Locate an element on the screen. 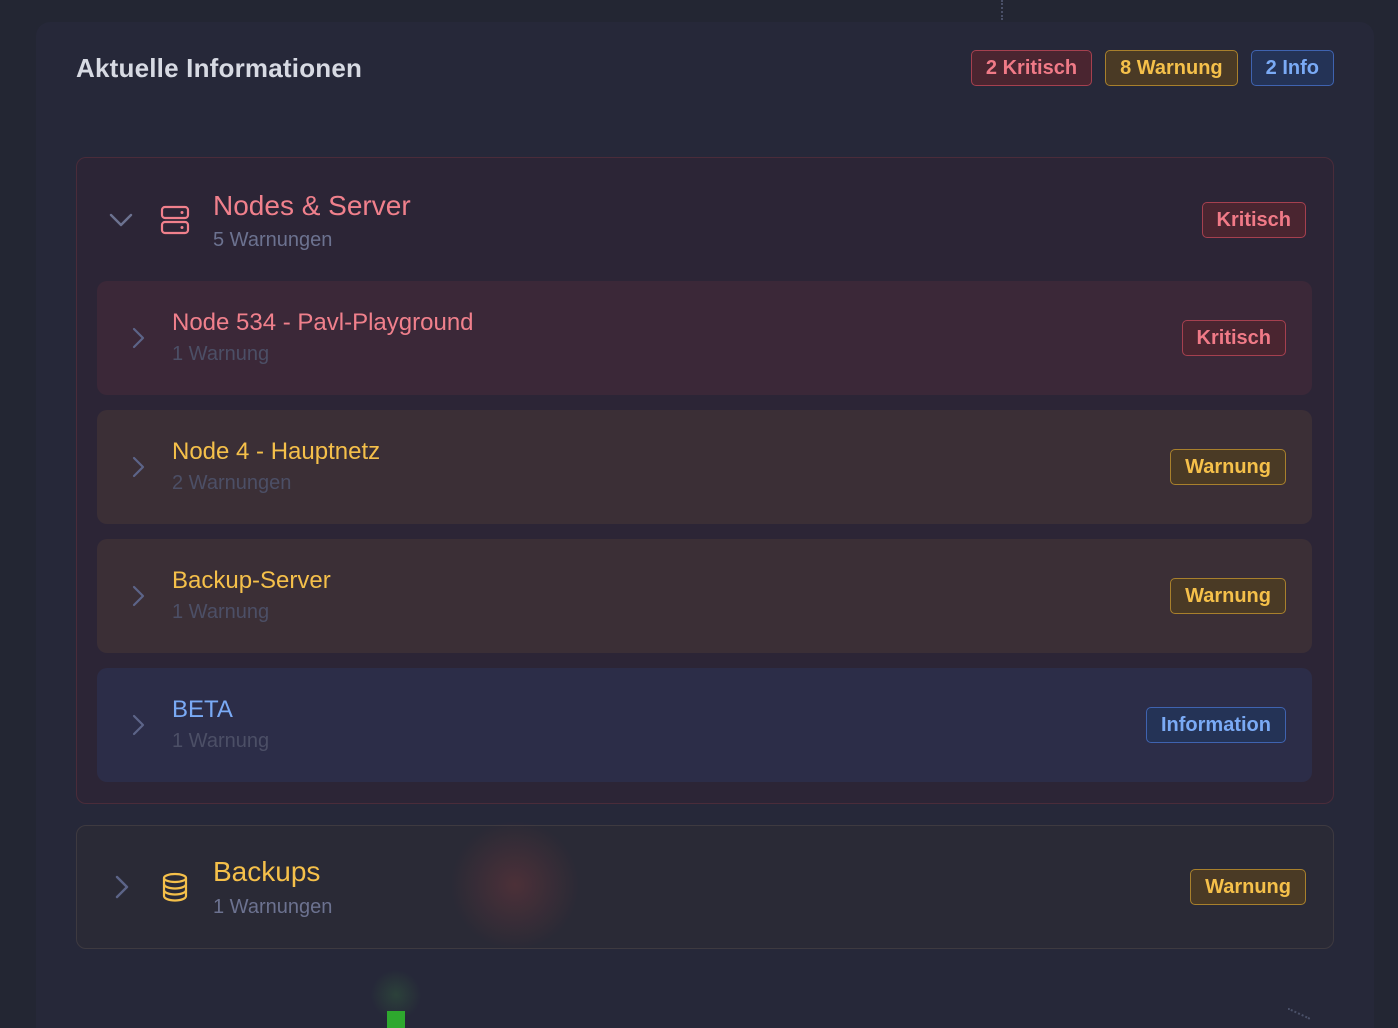 The width and height of the screenshot is (1398, 1028). item-subtitle: 2 Warnungen is located at coordinates (232, 483).